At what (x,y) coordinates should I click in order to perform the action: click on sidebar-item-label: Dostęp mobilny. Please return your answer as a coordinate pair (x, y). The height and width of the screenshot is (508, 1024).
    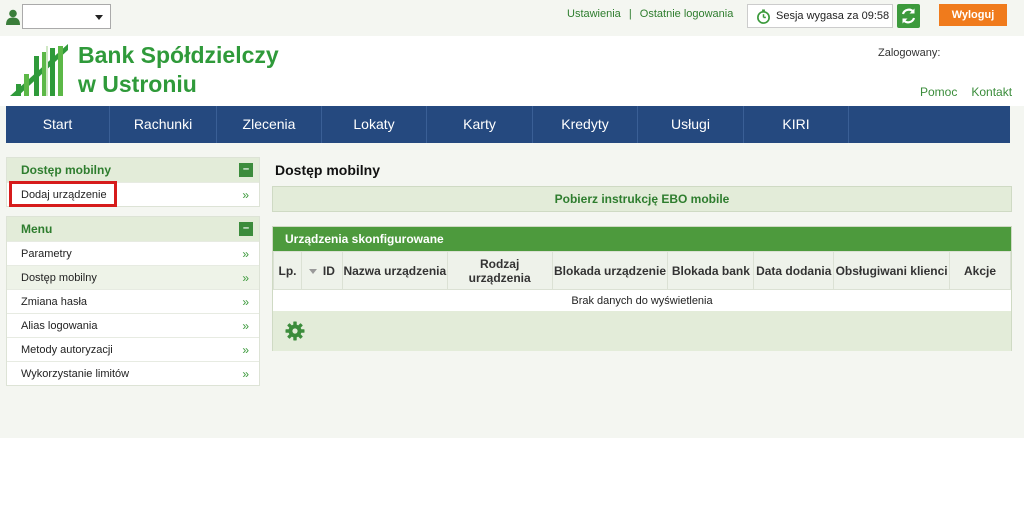
    Looking at the image, I should click on (59, 278).